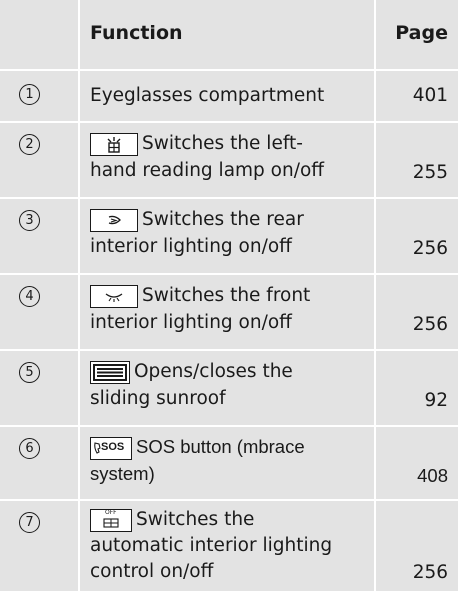 The height and width of the screenshot is (591, 458). What do you see at coordinates (213, 371) in the screenshot?
I see `row-function-line1: Opens/closes the` at bounding box center [213, 371].